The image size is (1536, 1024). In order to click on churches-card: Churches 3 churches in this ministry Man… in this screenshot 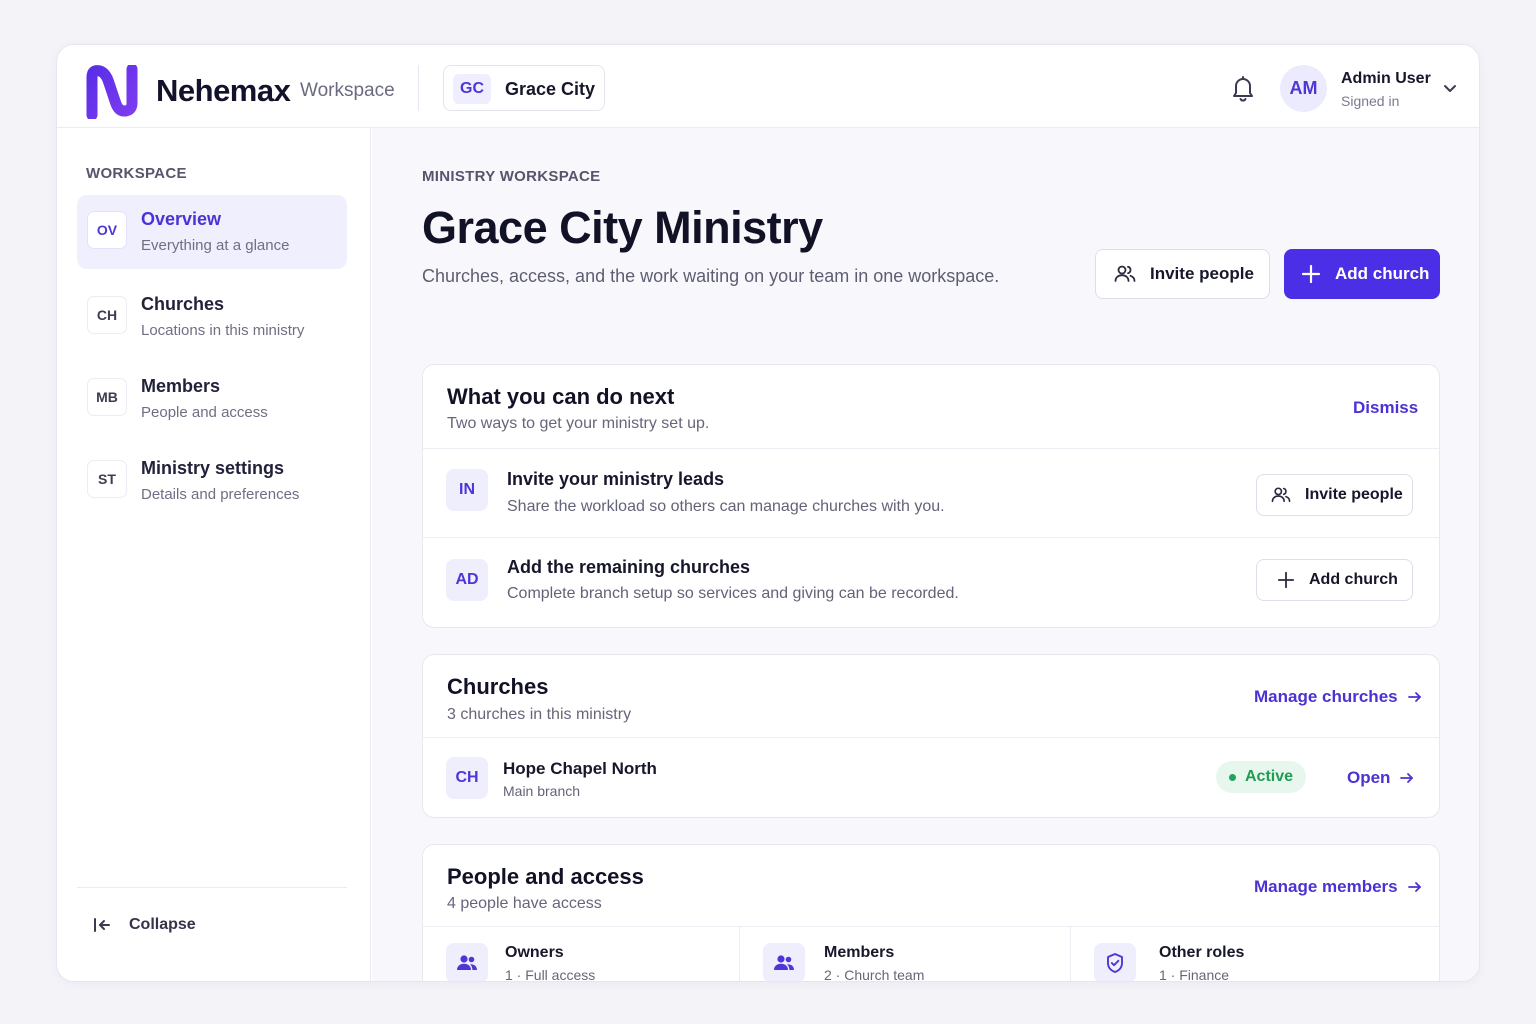, I will do `click(931, 736)`.